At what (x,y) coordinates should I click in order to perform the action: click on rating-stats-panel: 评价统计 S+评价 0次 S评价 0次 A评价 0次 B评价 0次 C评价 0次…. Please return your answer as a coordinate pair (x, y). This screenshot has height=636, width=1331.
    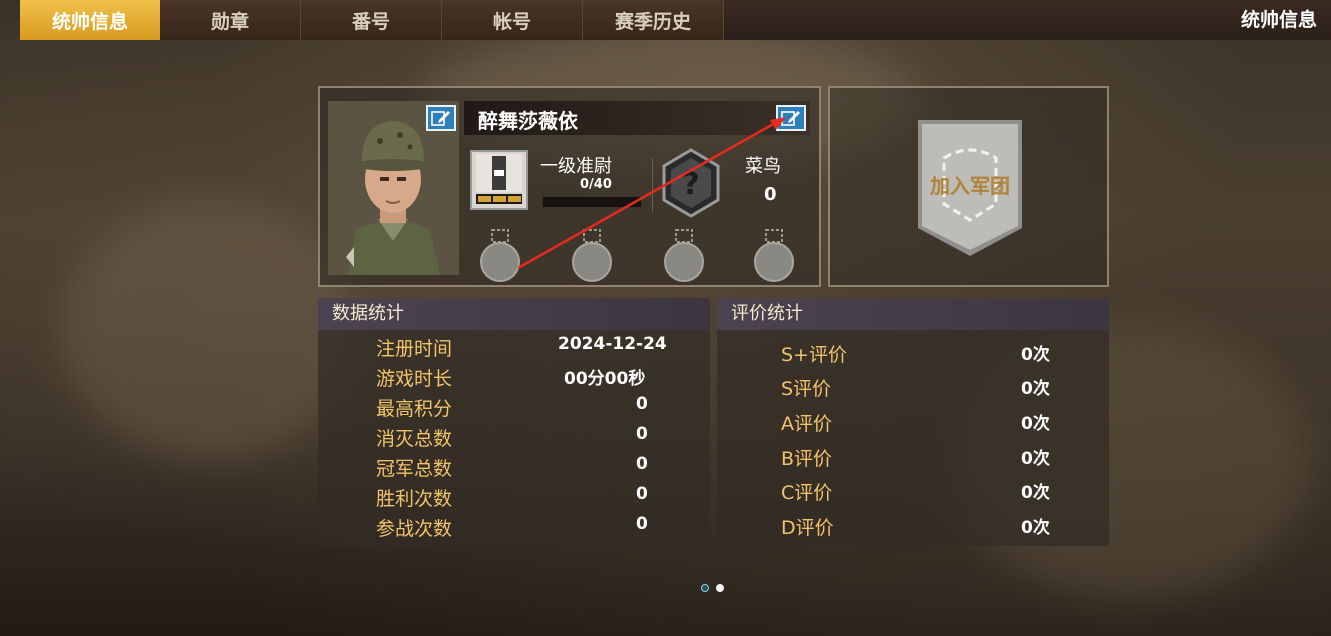
    Looking at the image, I should click on (913, 422).